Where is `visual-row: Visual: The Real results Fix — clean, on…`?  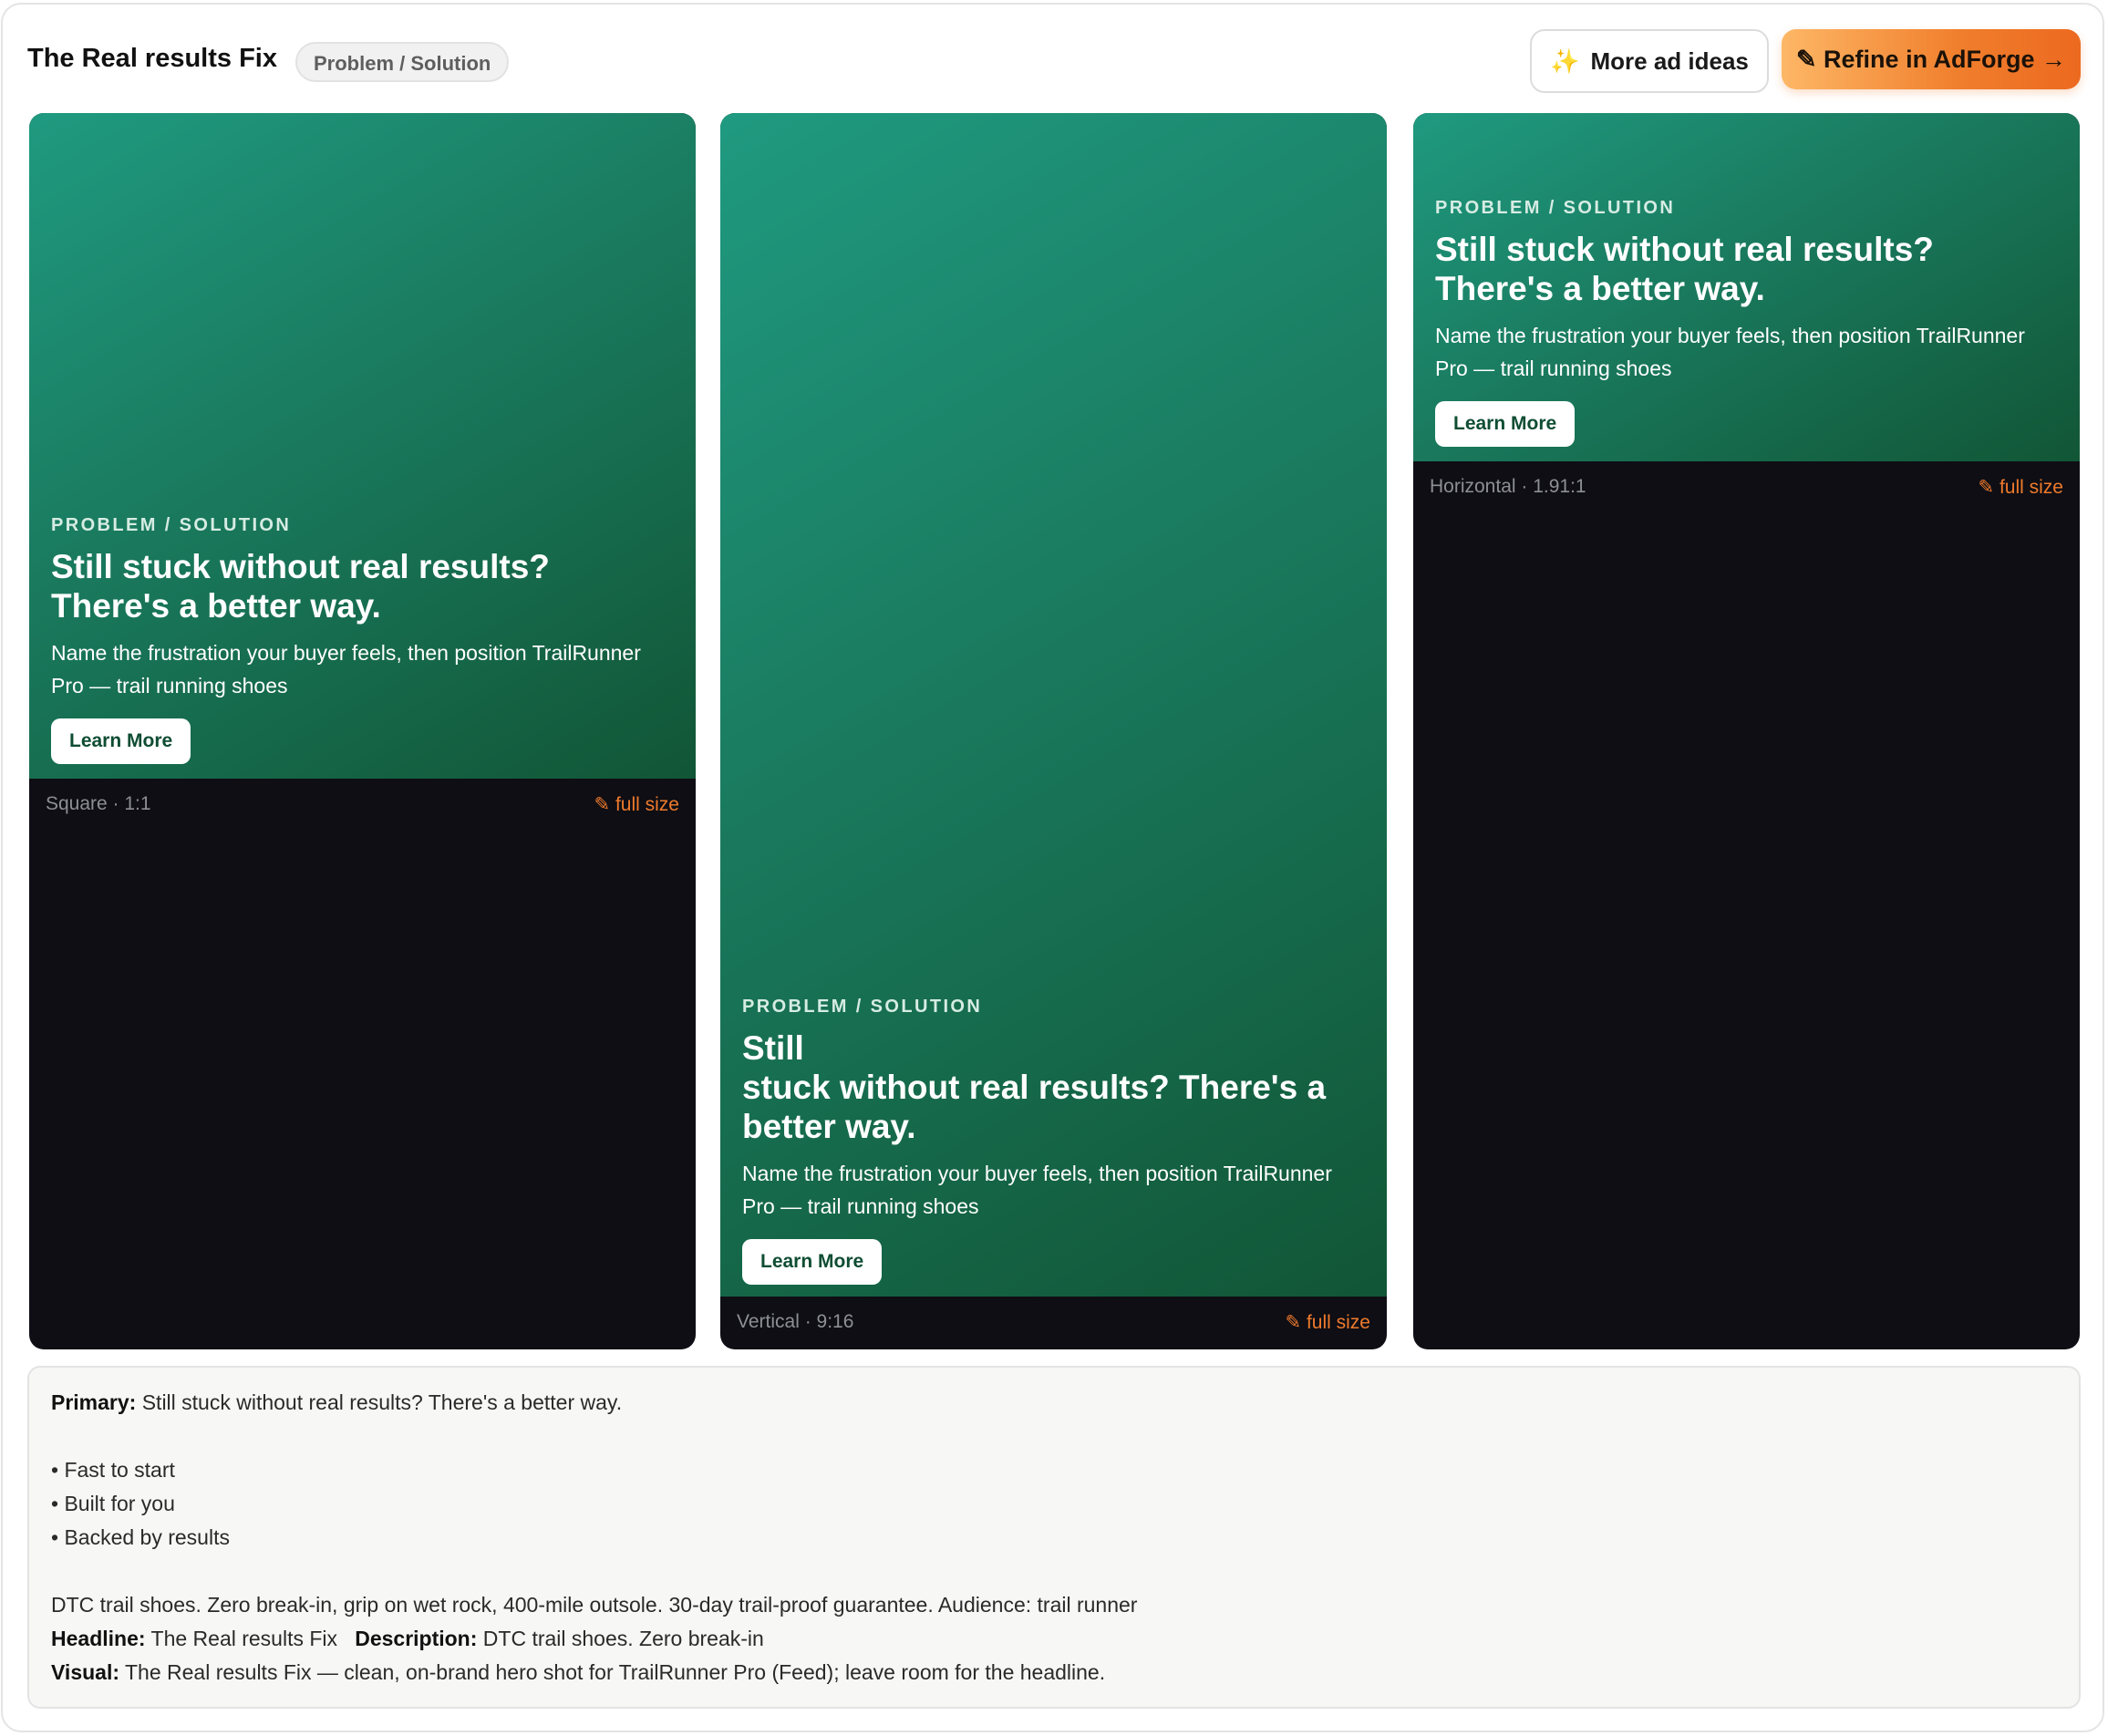 visual-row: Visual: The Real results Fix — clean, on… is located at coordinates (1054, 1673).